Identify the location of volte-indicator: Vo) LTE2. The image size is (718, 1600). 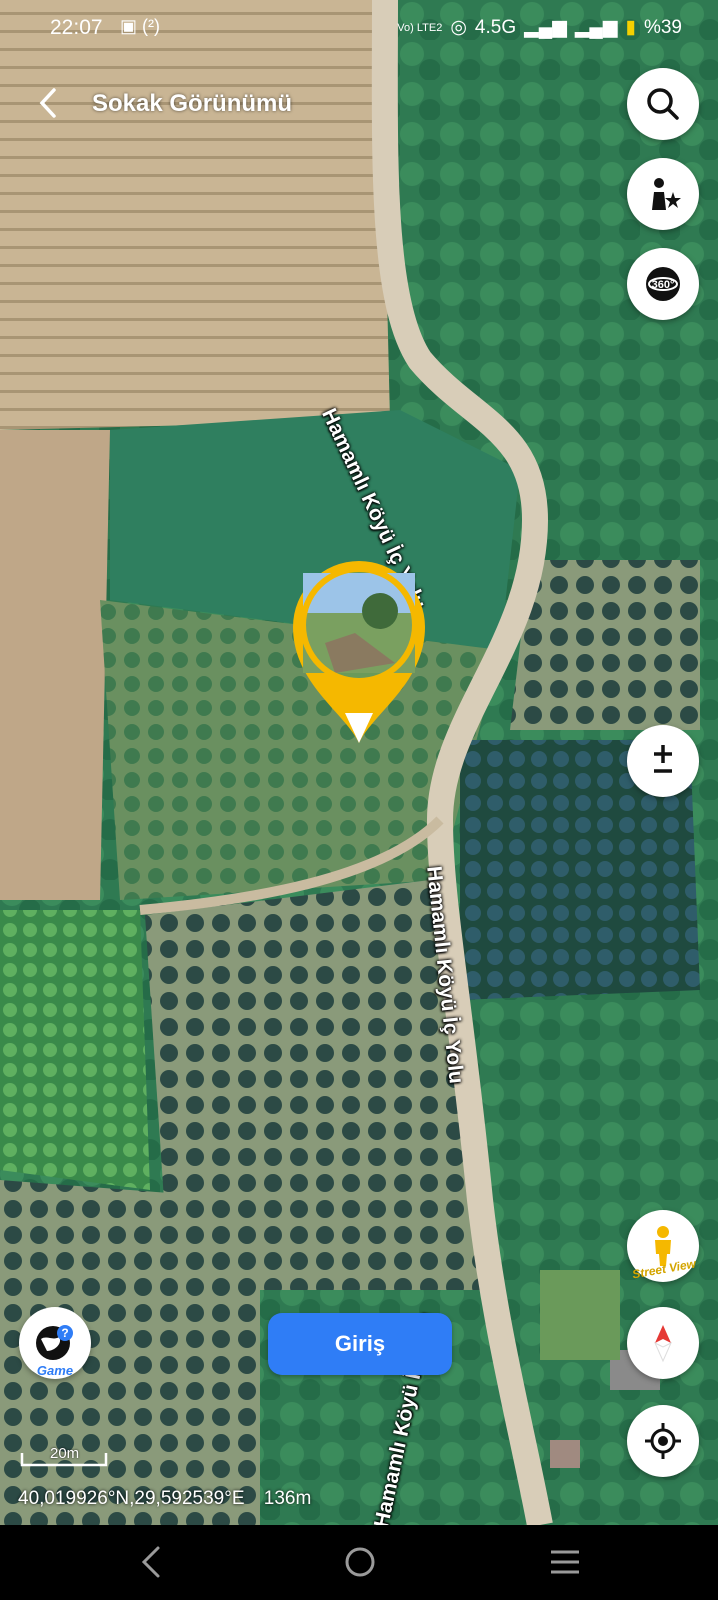
(420, 27).